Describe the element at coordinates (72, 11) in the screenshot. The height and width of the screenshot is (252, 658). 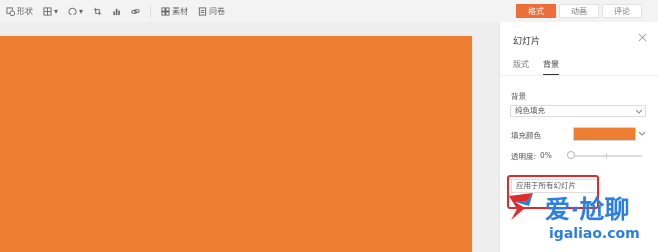
I see `symbol-icon` at that location.